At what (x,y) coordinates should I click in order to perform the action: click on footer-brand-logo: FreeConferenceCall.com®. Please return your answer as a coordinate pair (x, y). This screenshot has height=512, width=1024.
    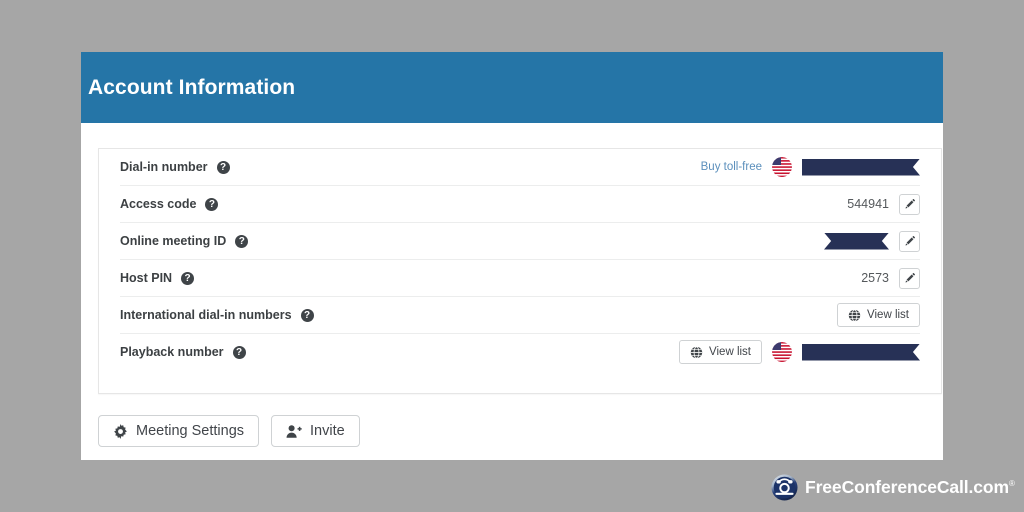
    Looking at the image, I should click on (893, 487).